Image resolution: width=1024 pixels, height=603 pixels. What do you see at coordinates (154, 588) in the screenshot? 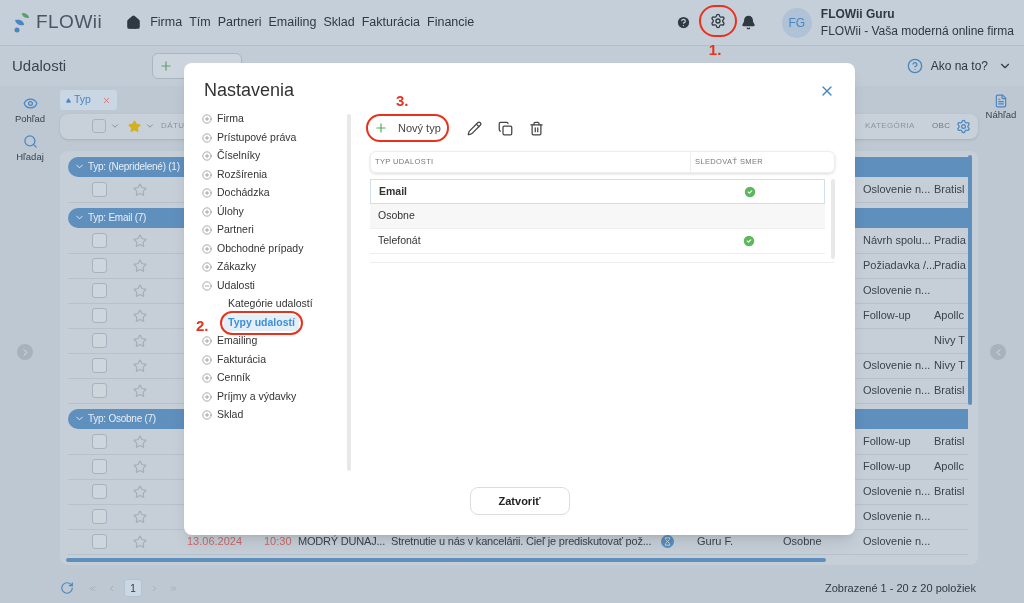
I see `next-page-icon` at bounding box center [154, 588].